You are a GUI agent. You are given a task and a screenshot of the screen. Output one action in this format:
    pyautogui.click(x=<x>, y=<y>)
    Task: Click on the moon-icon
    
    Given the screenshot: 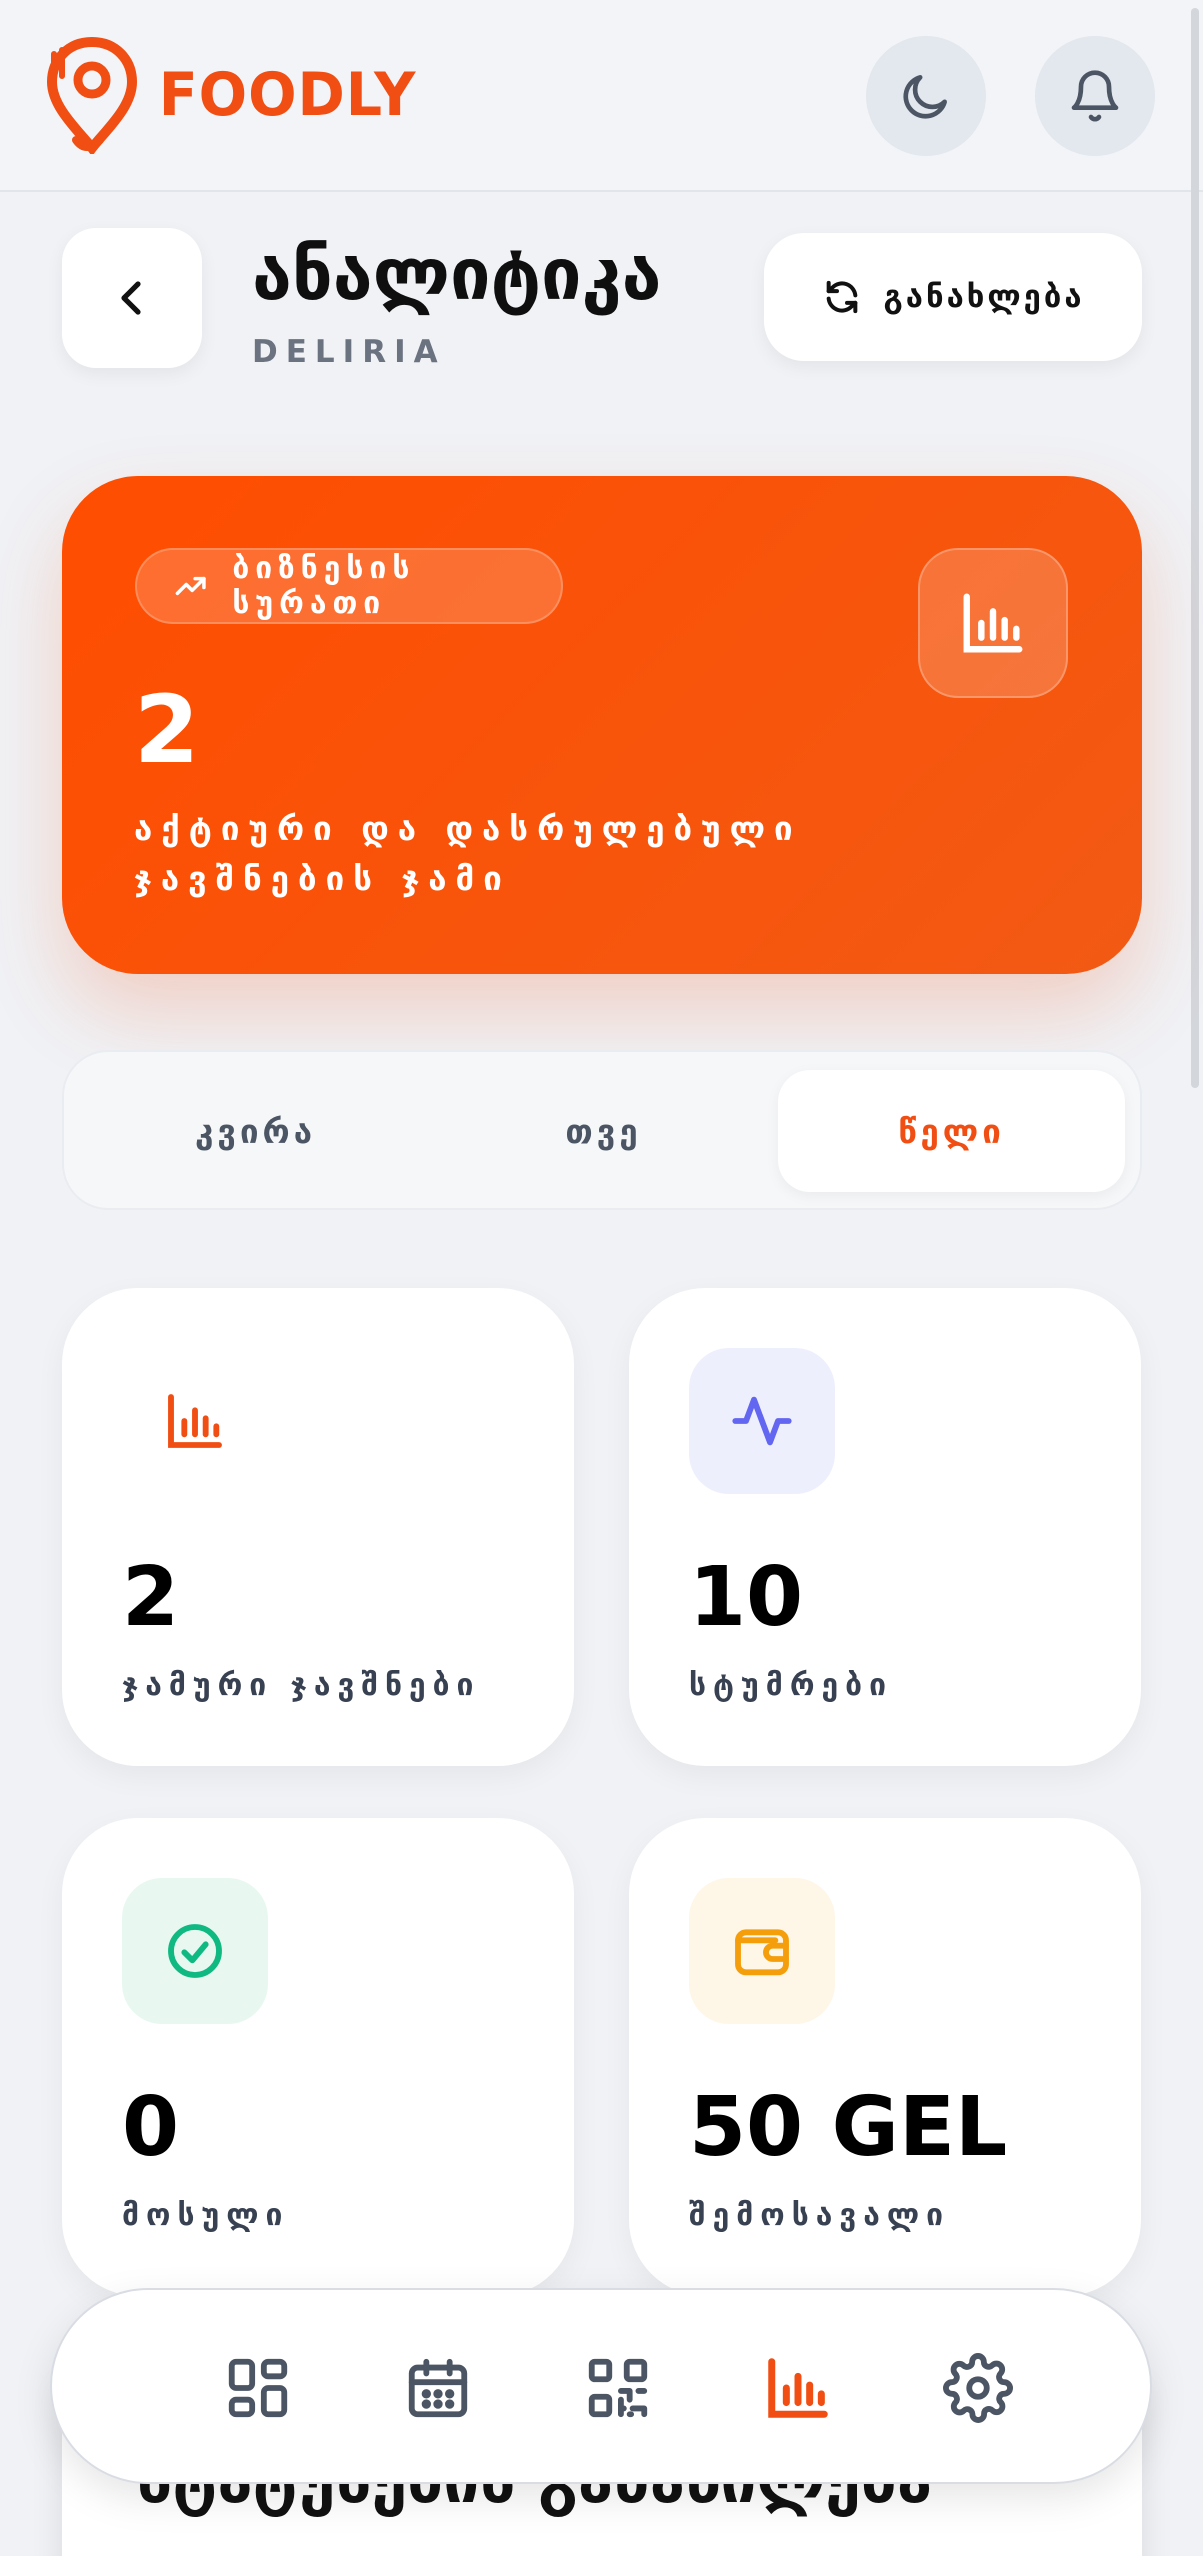 What is the action you would take?
    pyautogui.click(x=925, y=97)
    